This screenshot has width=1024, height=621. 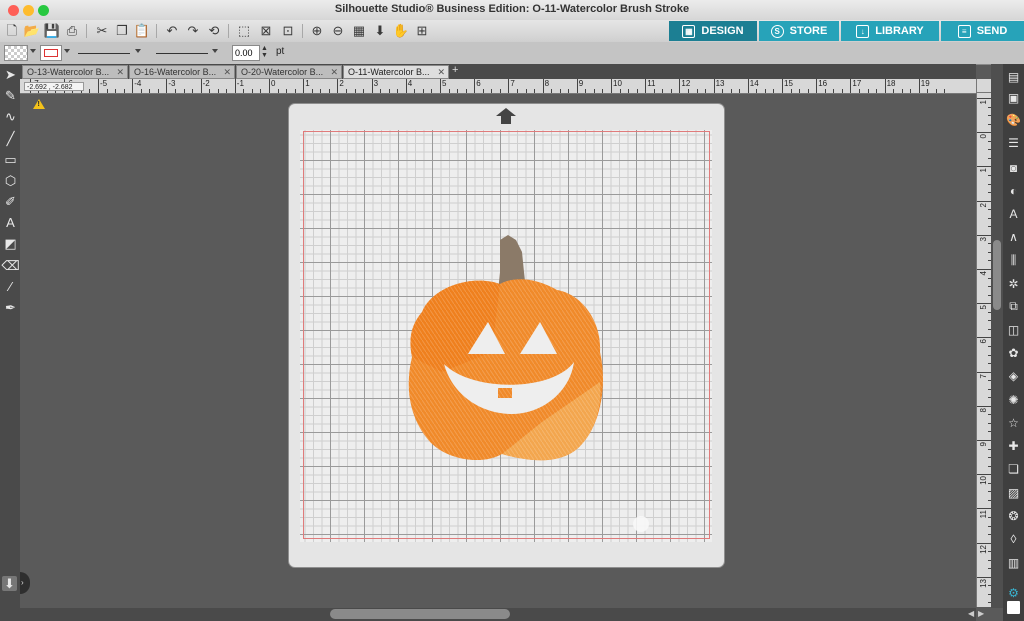 What do you see at coordinates (104, 53) in the screenshot?
I see `line-style-preview` at bounding box center [104, 53].